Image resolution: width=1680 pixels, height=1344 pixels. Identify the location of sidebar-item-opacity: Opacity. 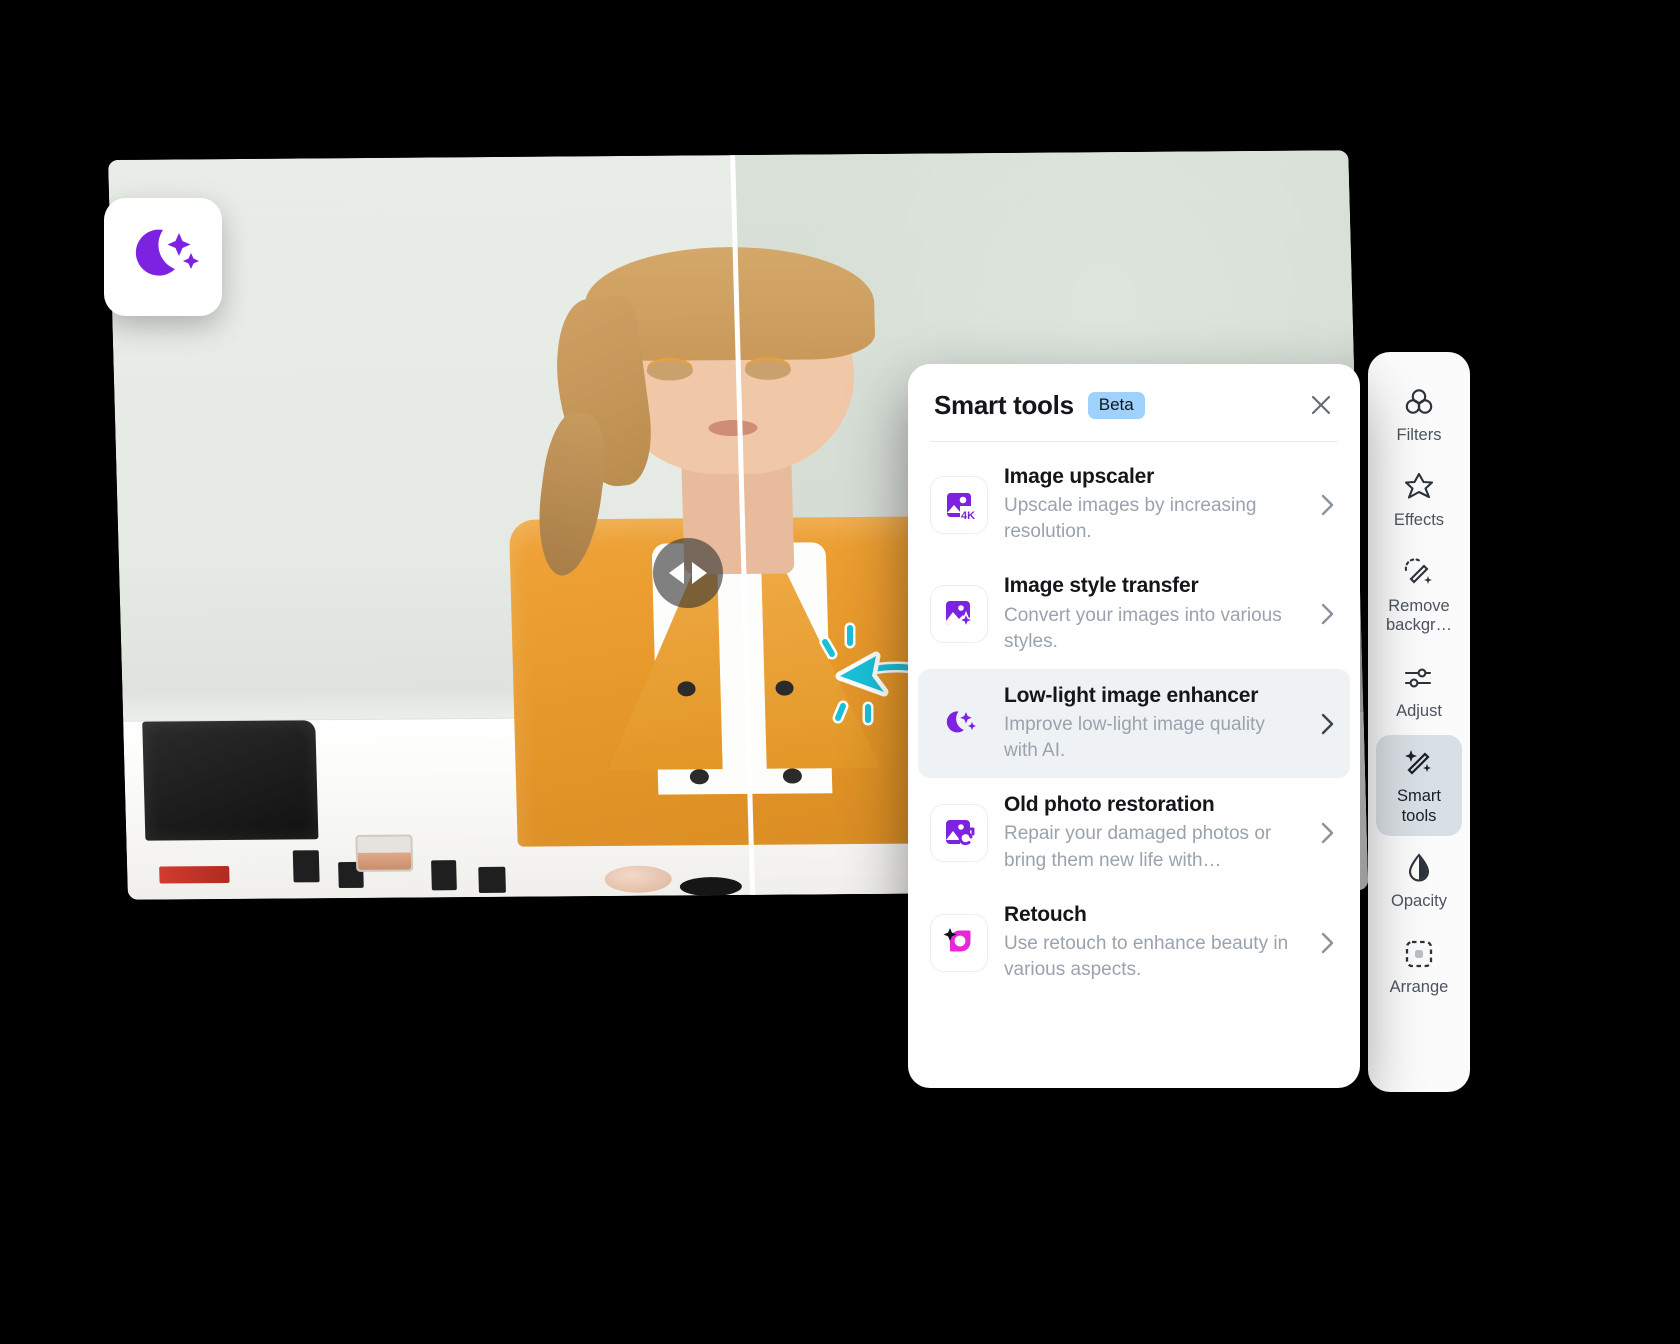
(1419, 880).